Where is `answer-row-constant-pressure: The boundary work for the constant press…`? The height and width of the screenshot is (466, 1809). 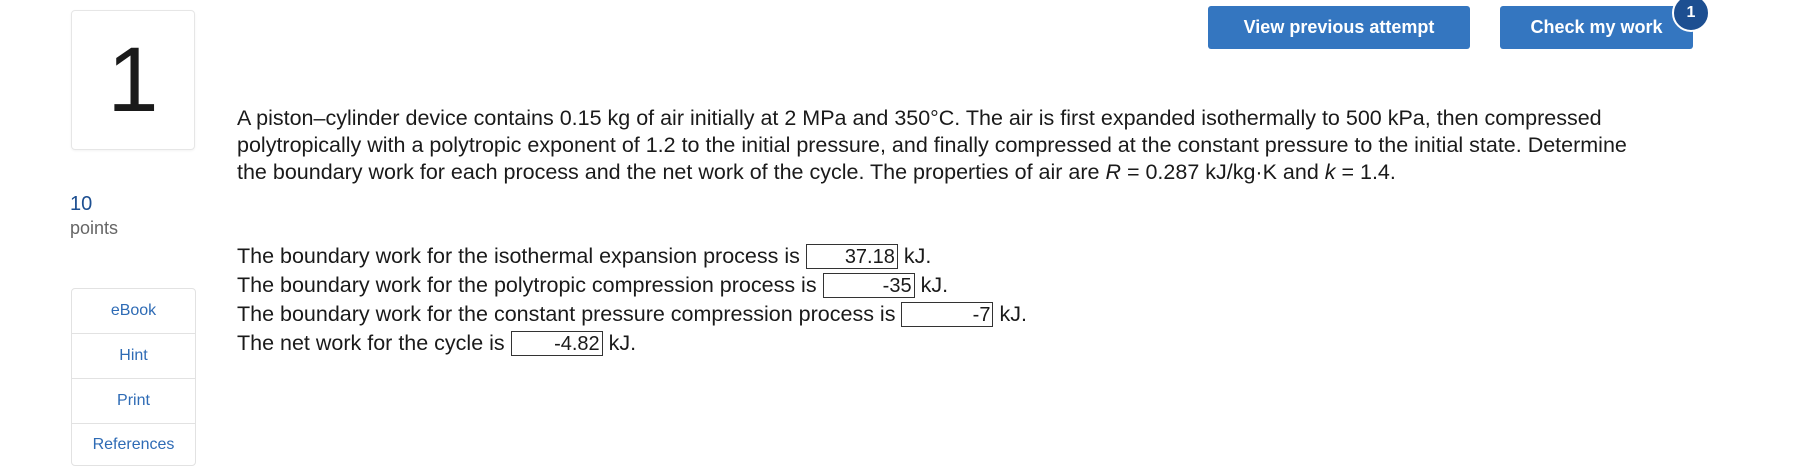 answer-row-constant-pressure: The boundary work for the constant press… is located at coordinates (632, 314).